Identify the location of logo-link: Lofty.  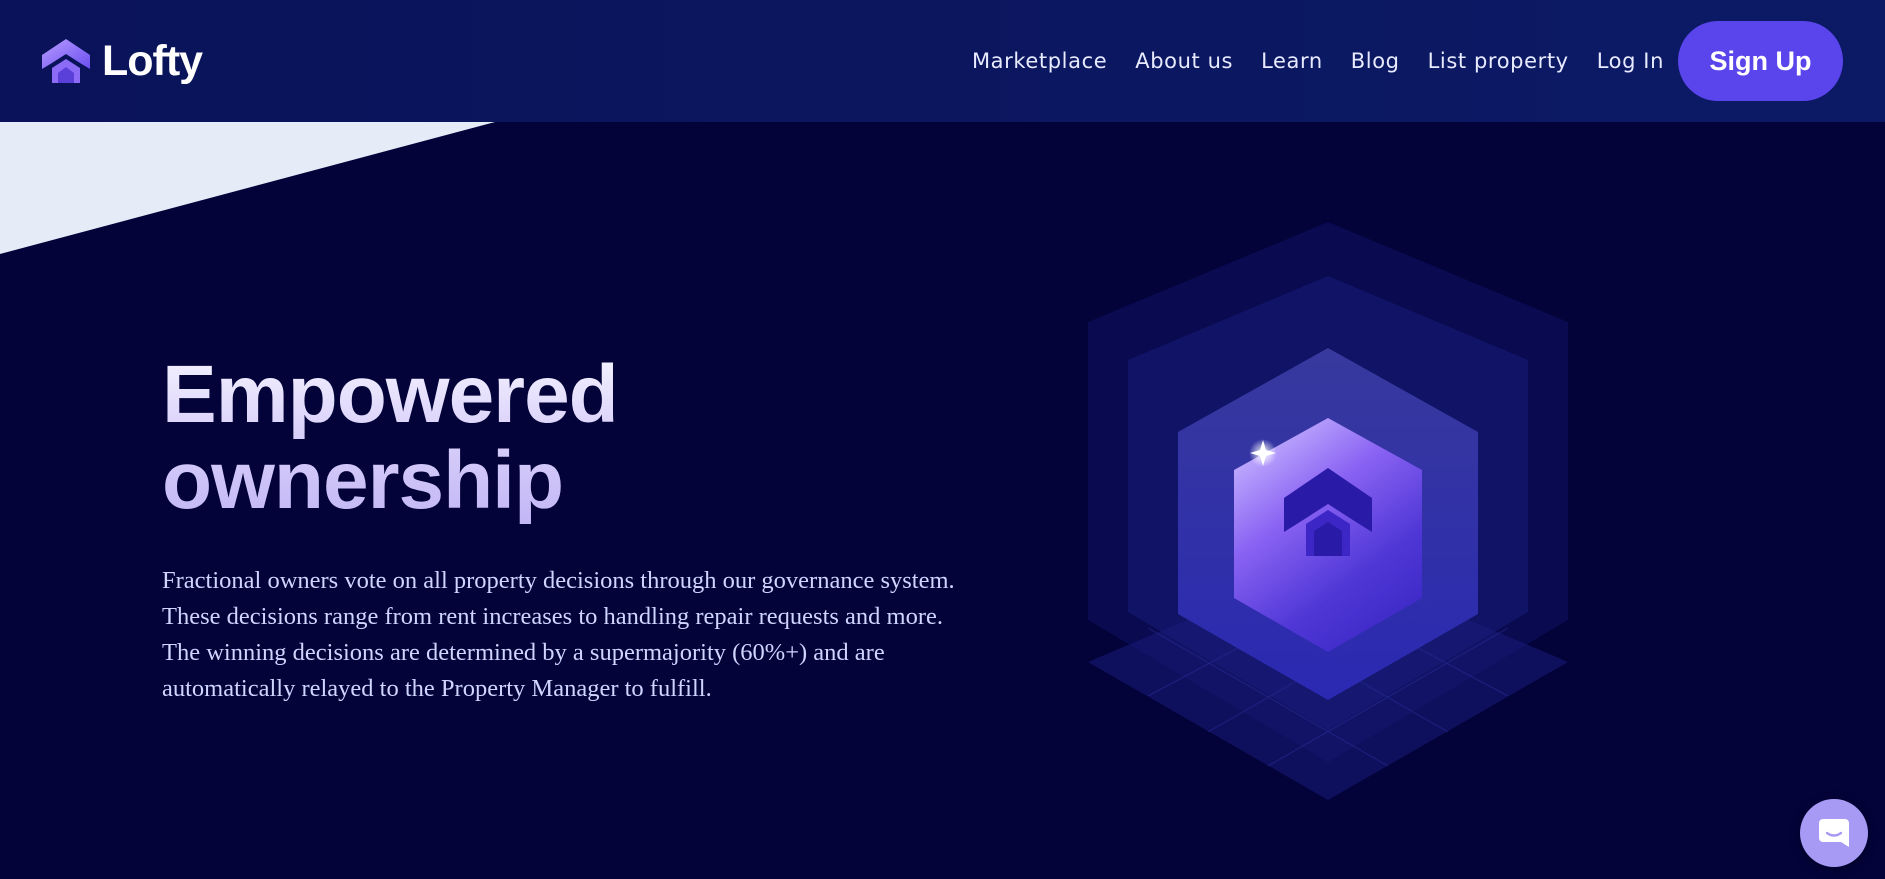
(121, 61).